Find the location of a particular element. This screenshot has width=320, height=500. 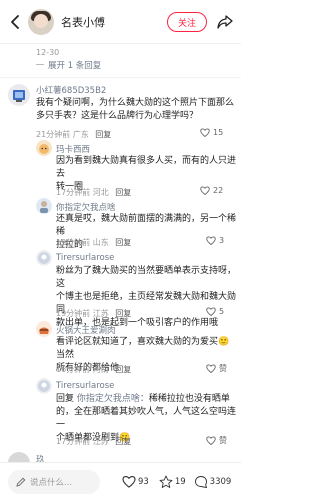

divider is located at coordinates (120, 77).